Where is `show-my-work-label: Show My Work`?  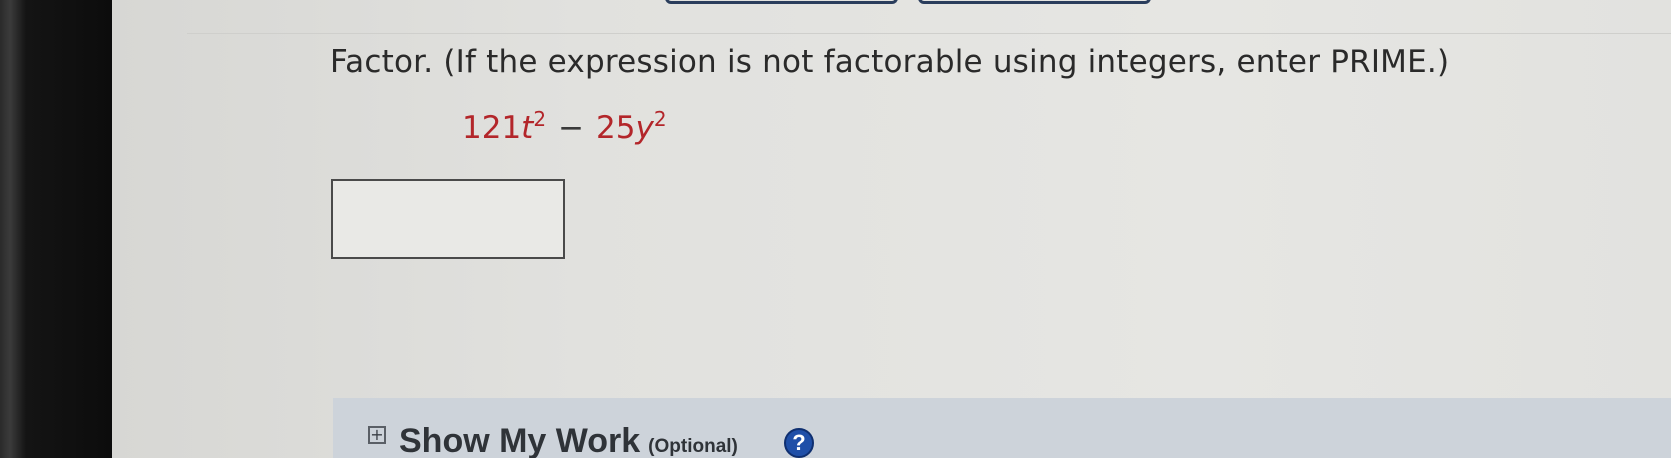 show-my-work-label: Show My Work is located at coordinates (520, 440).